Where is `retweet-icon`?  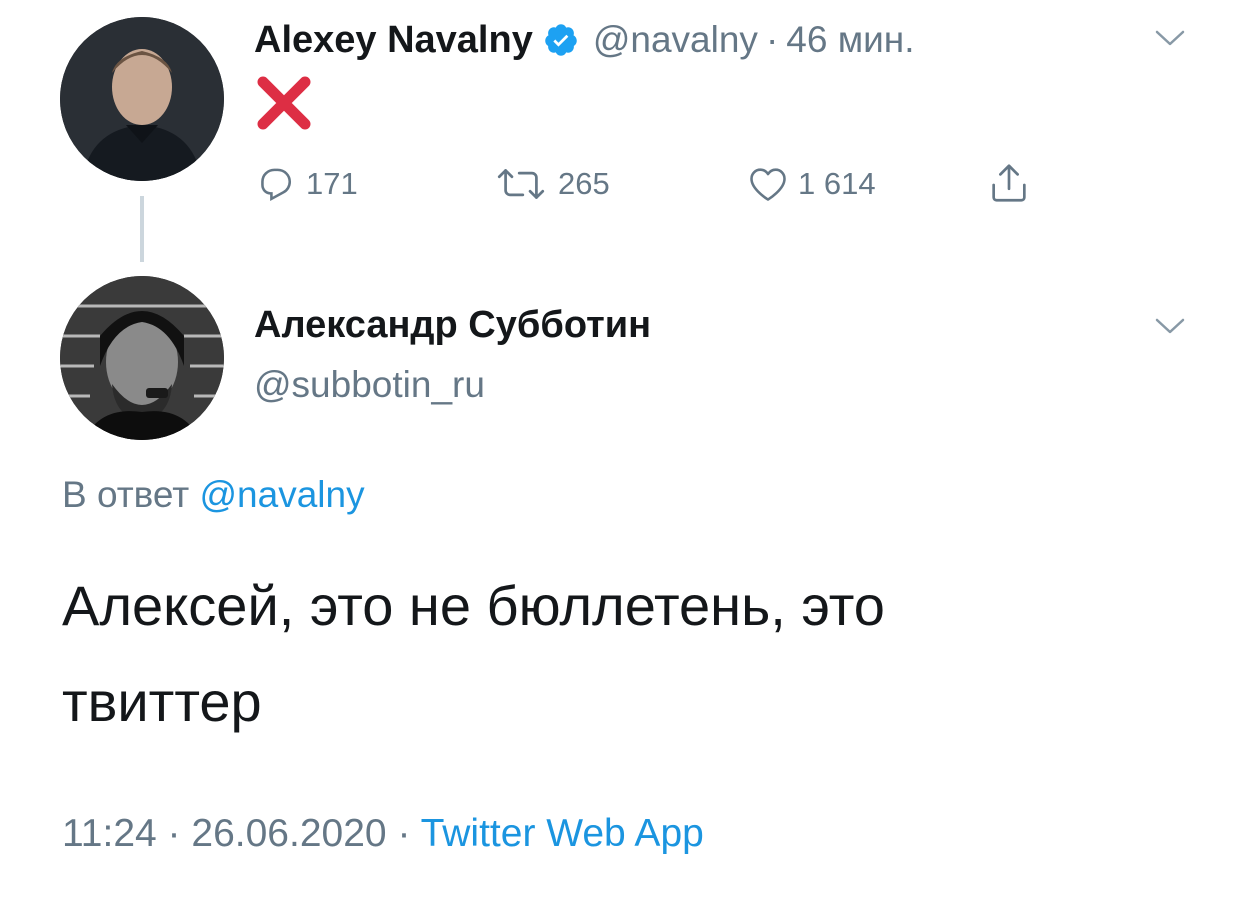 retweet-icon is located at coordinates (521, 184).